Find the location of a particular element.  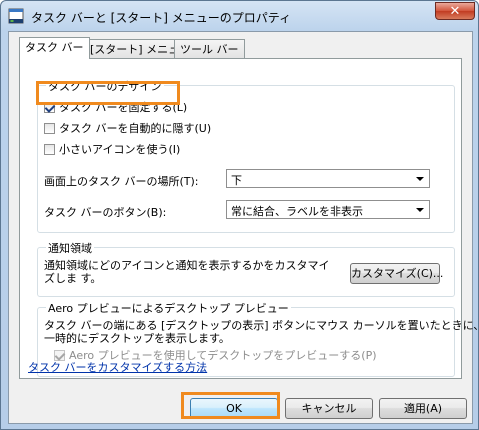

checkbox-label: 小さいアイコンを使う(I) is located at coordinates (120, 149).